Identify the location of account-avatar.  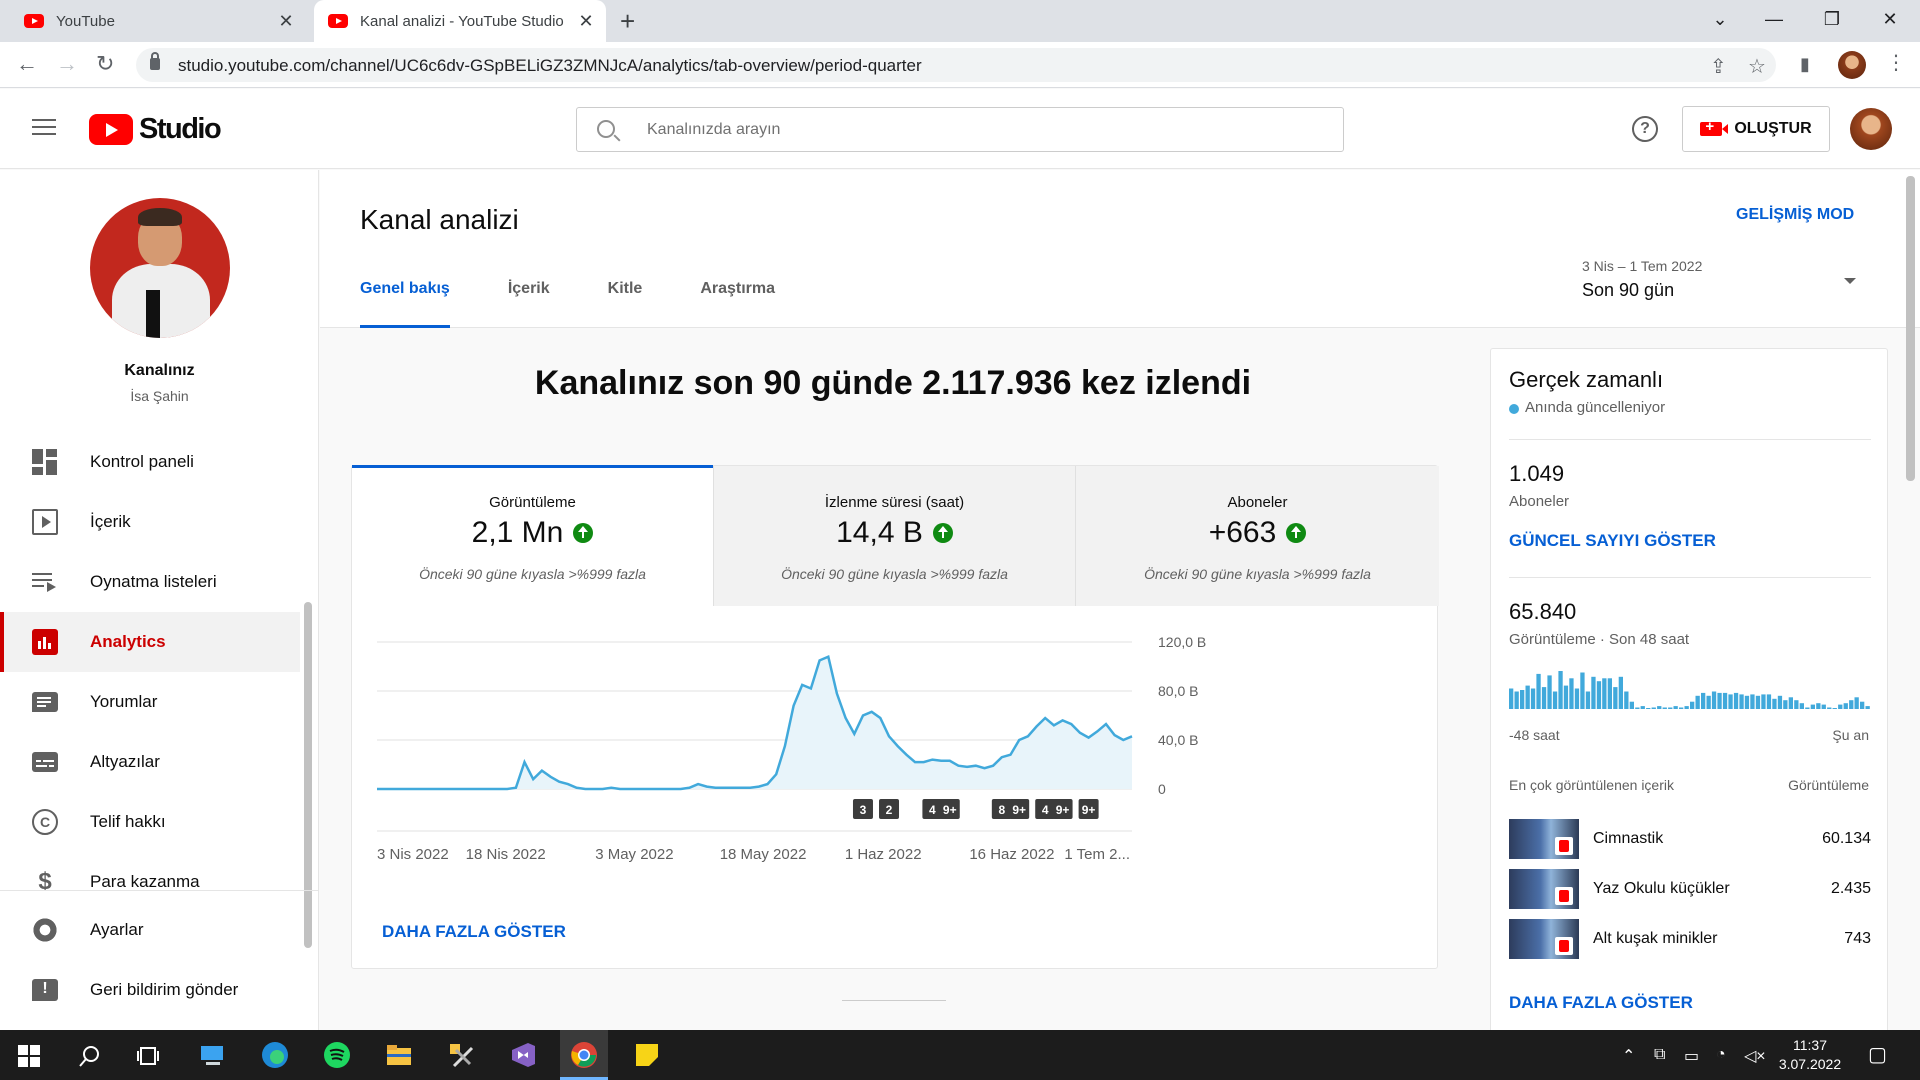
(1871, 129).